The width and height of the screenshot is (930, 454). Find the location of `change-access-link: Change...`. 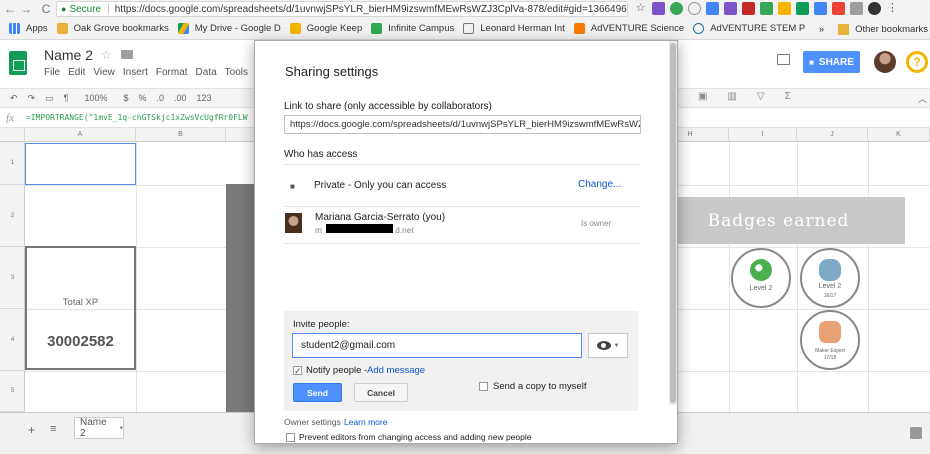

change-access-link: Change... is located at coordinates (599, 184).